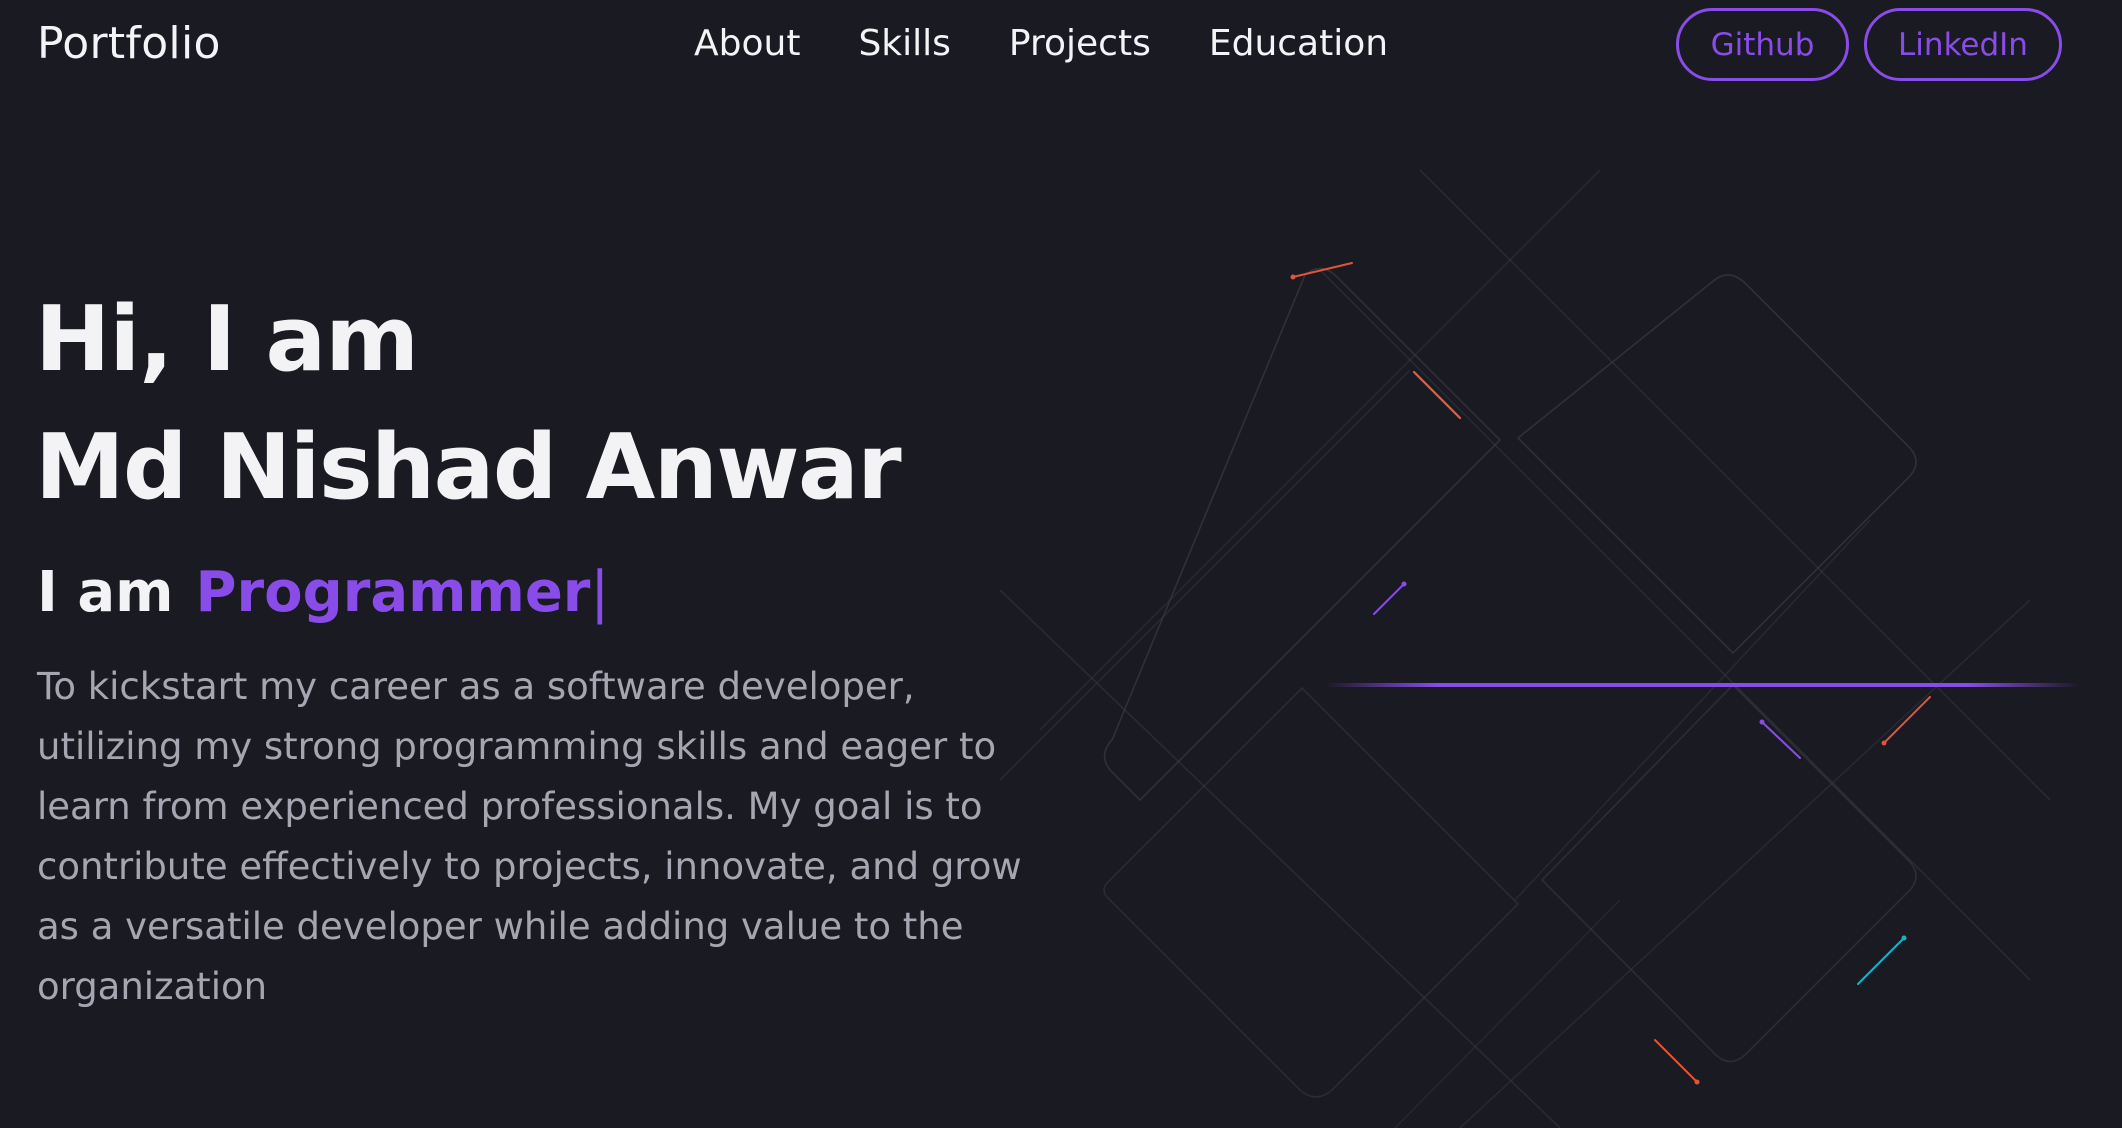 This screenshot has width=2122, height=1128. Describe the element at coordinates (1702, 685) in the screenshot. I see `accent-beam` at that location.